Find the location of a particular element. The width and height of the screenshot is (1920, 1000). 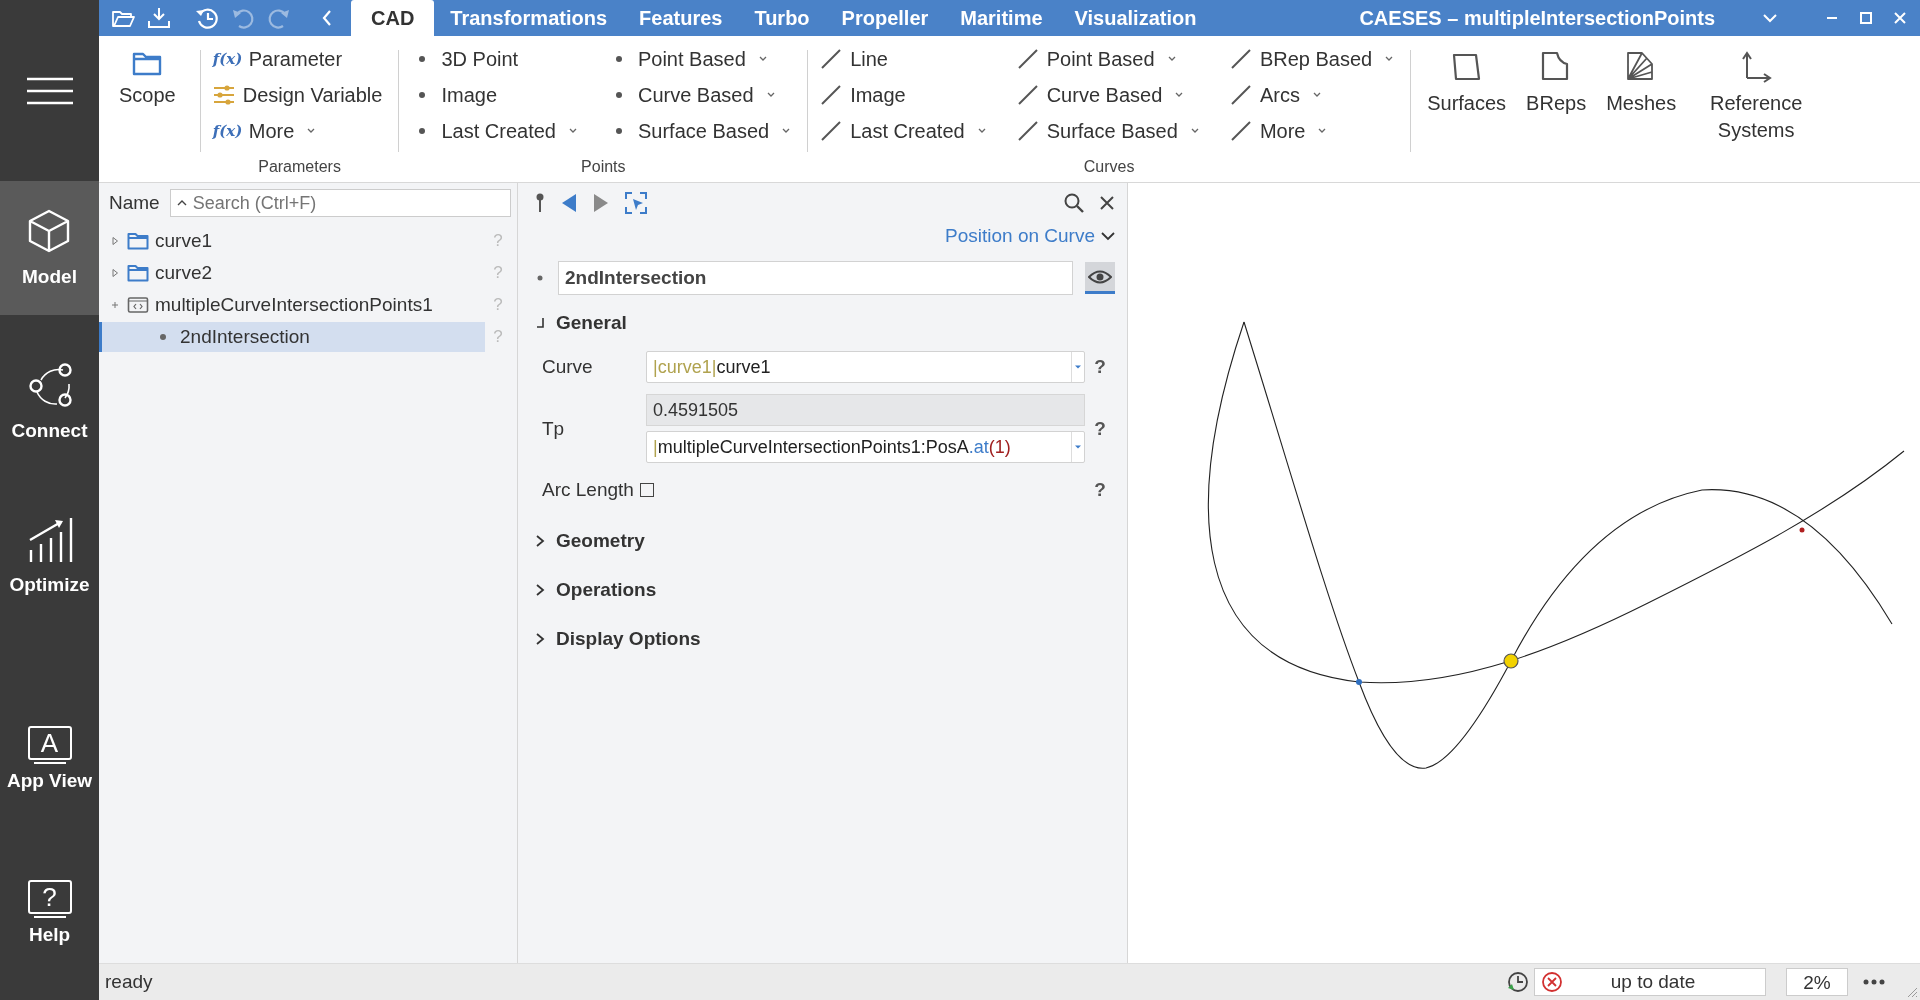

section-header: Display Options is located at coordinates (824, 638).